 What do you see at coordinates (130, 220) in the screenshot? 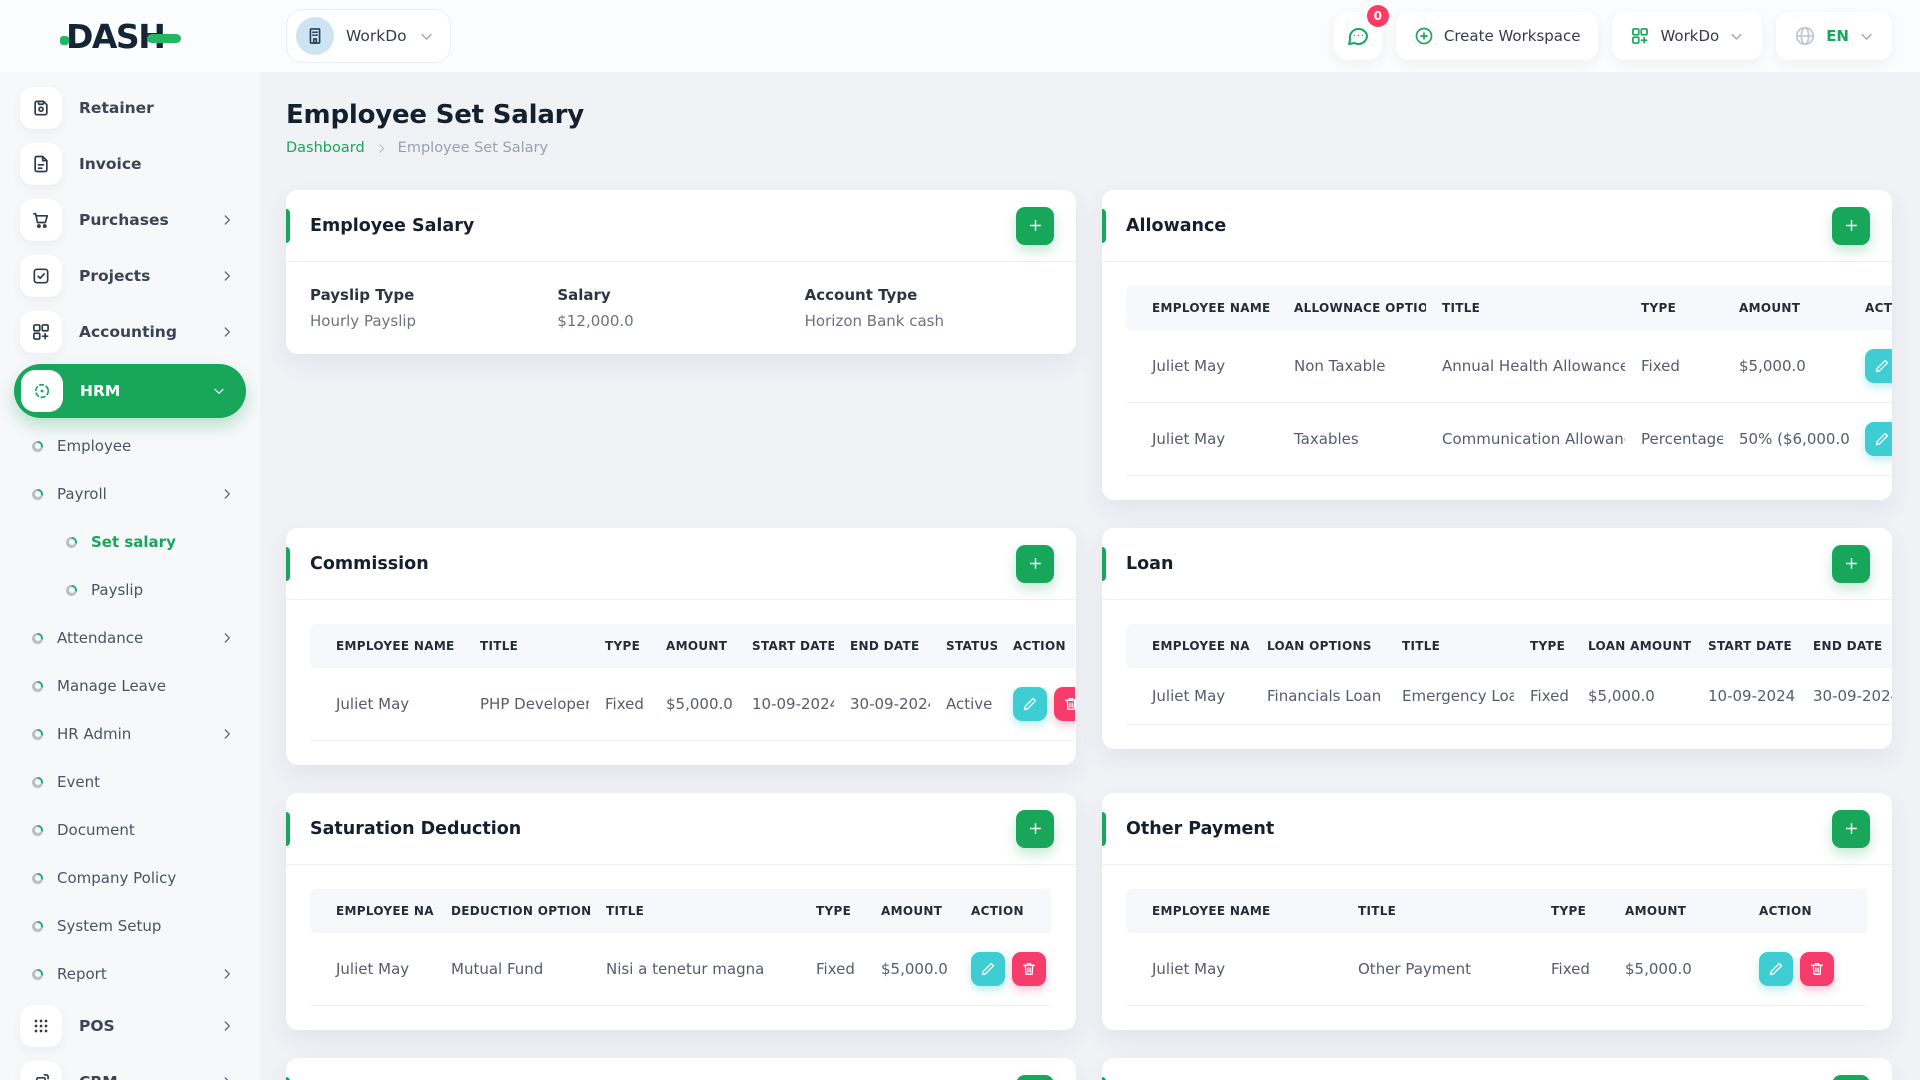
I see `sidebar-item-purchases: Purchases` at bounding box center [130, 220].